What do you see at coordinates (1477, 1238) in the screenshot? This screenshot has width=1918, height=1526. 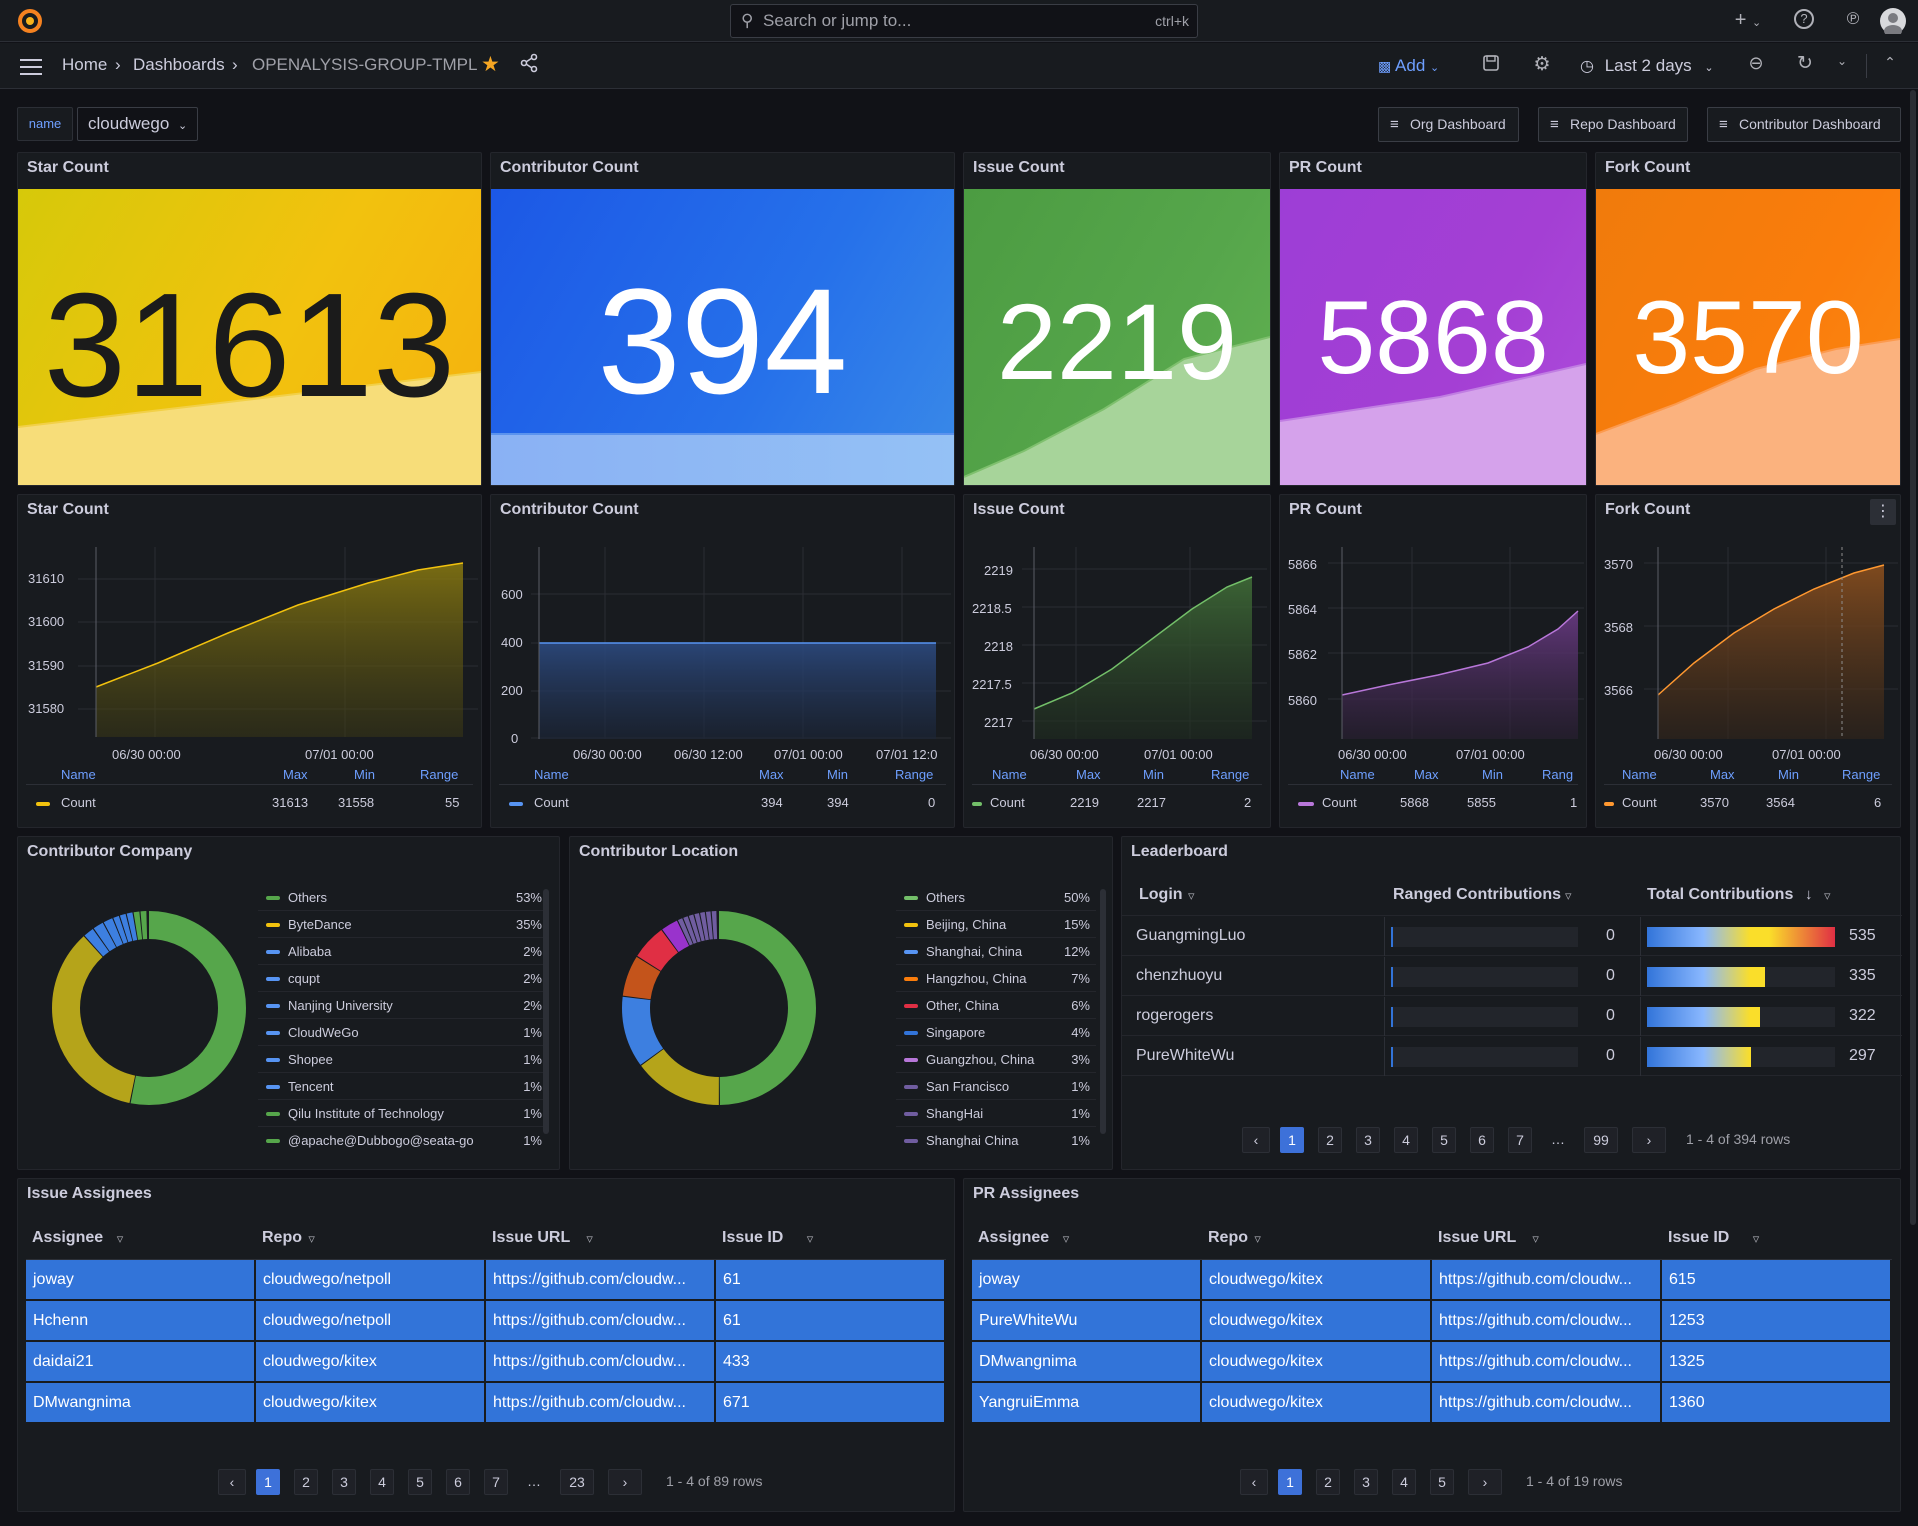 I see `column-header-issue-url: Issue URL` at bounding box center [1477, 1238].